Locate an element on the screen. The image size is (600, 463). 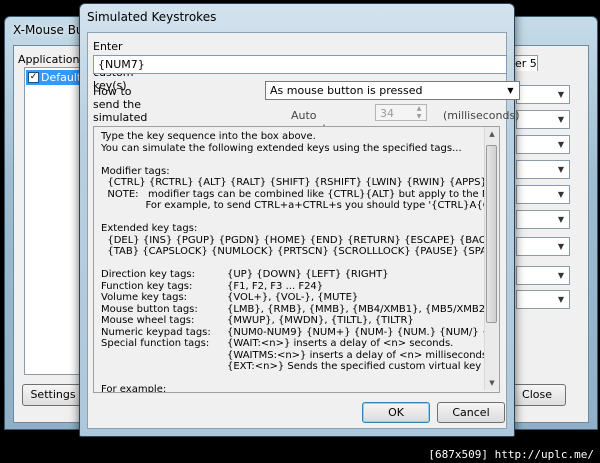
tag-row-label: Numeric keypad tags: is located at coordinates (156, 332).